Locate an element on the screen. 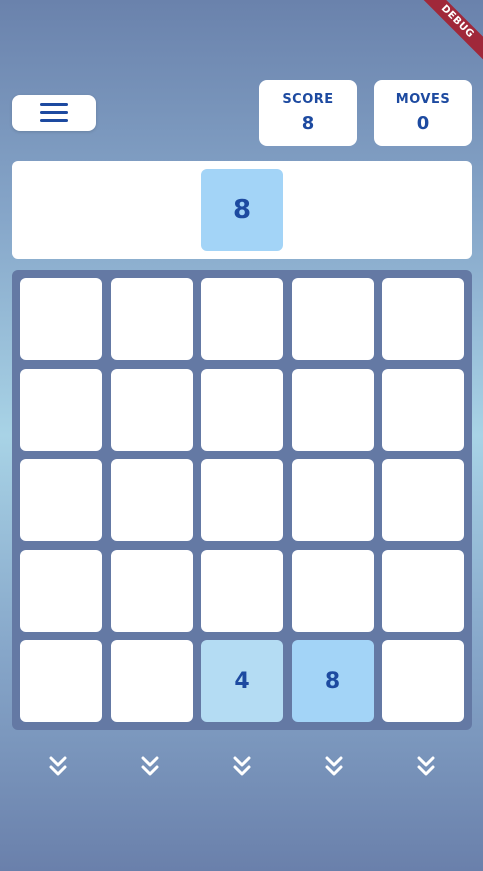 The width and height of the screenshot is (483, 871). debug-banner-label: DEBUG is located at coordinates (453, 30).